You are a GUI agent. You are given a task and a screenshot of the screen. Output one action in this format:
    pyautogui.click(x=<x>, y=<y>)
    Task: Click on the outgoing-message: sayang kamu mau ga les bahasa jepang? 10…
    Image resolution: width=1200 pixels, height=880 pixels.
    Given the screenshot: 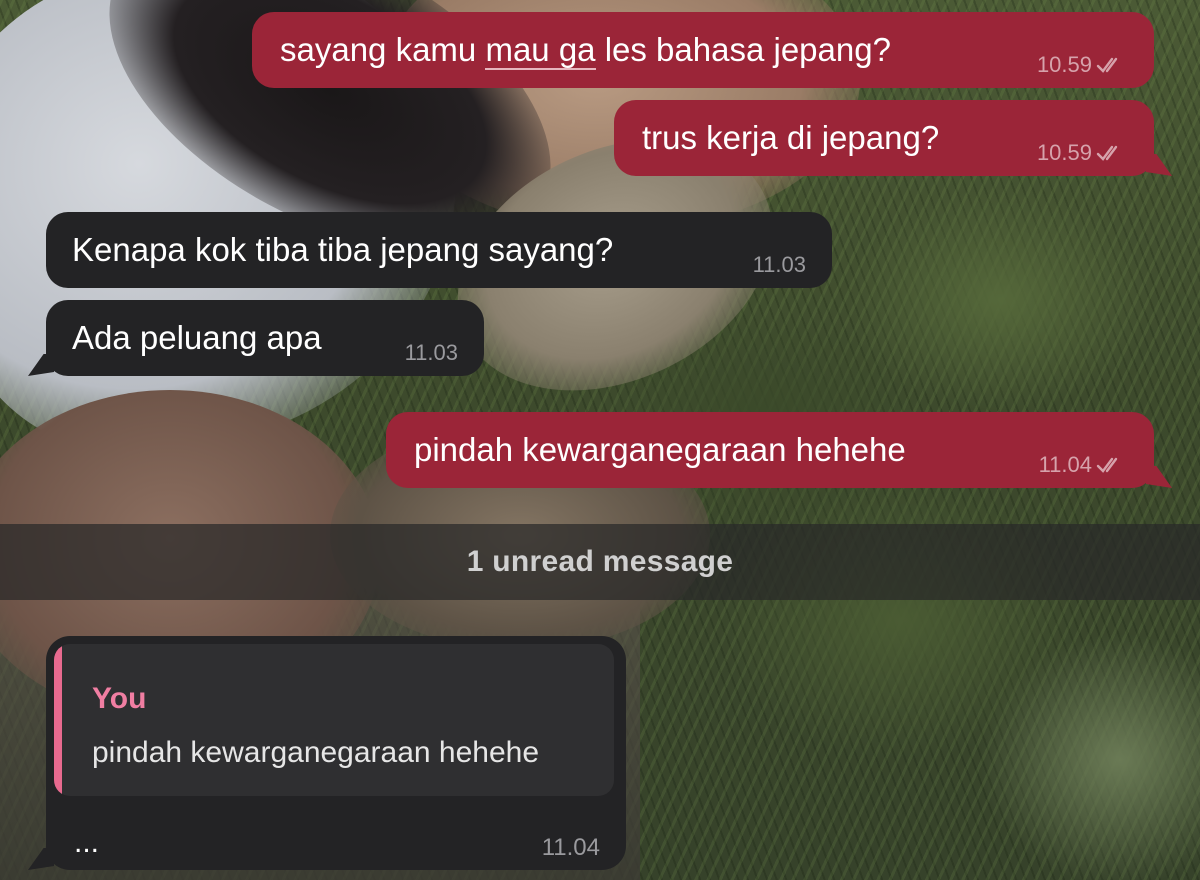 What is the action you would take?
    pyautogui.click(x=703, y=50)
    